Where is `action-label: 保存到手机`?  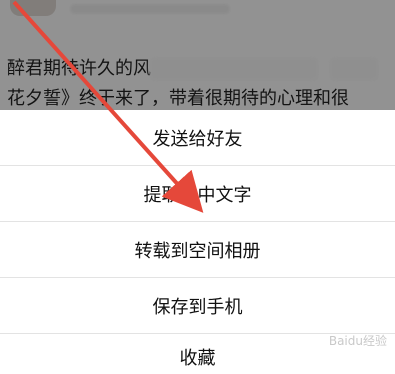 action-label: 保存到手机 is located at coordinates (197, 307).